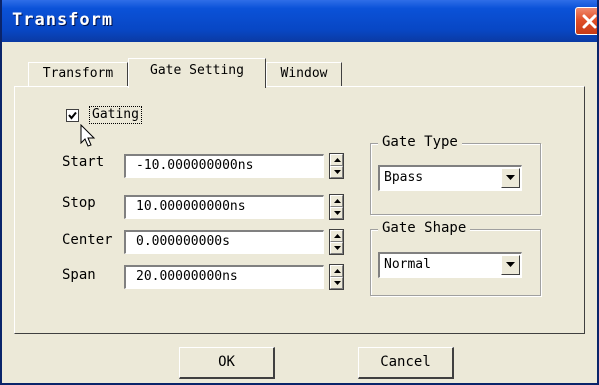 The width and height of the screenshot is (599, 385). I want to click on start-spinner, so click(336, 166).